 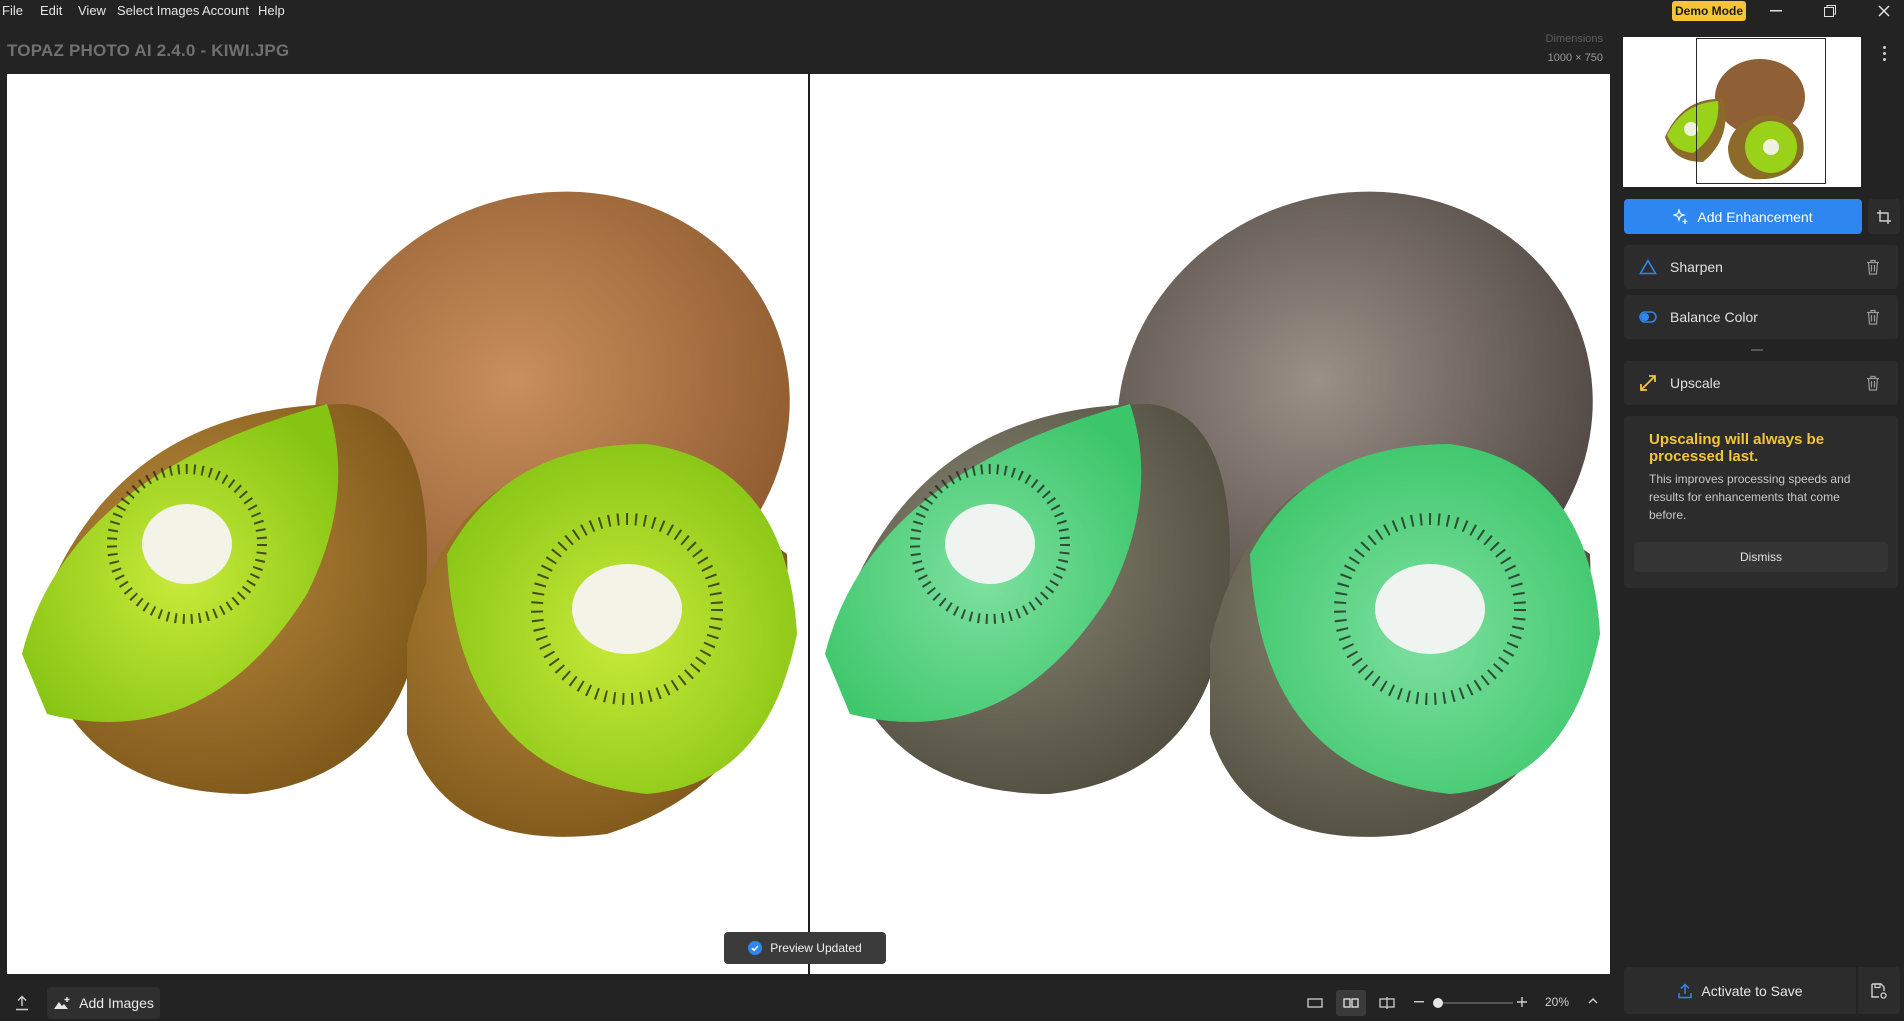 I want to click on activate-label: Activate to Save, so click(x=1752, y=990).